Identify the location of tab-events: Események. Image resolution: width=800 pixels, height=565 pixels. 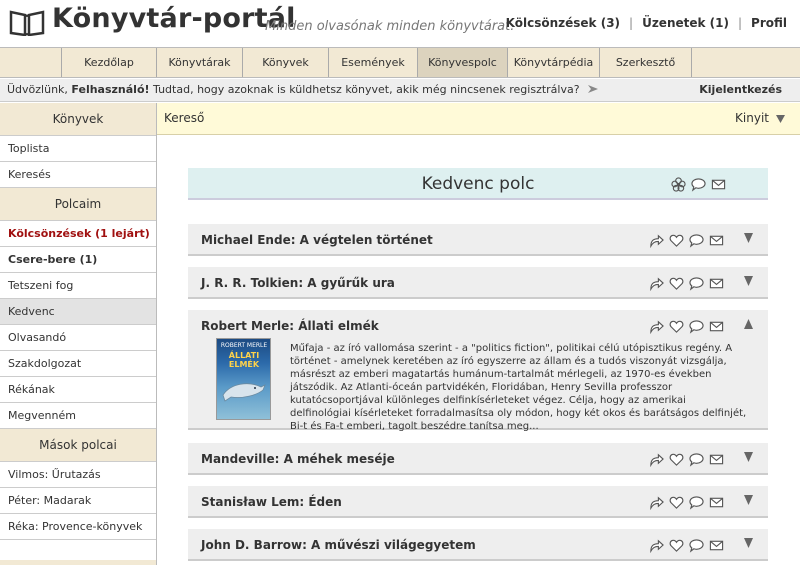
(373, 62).